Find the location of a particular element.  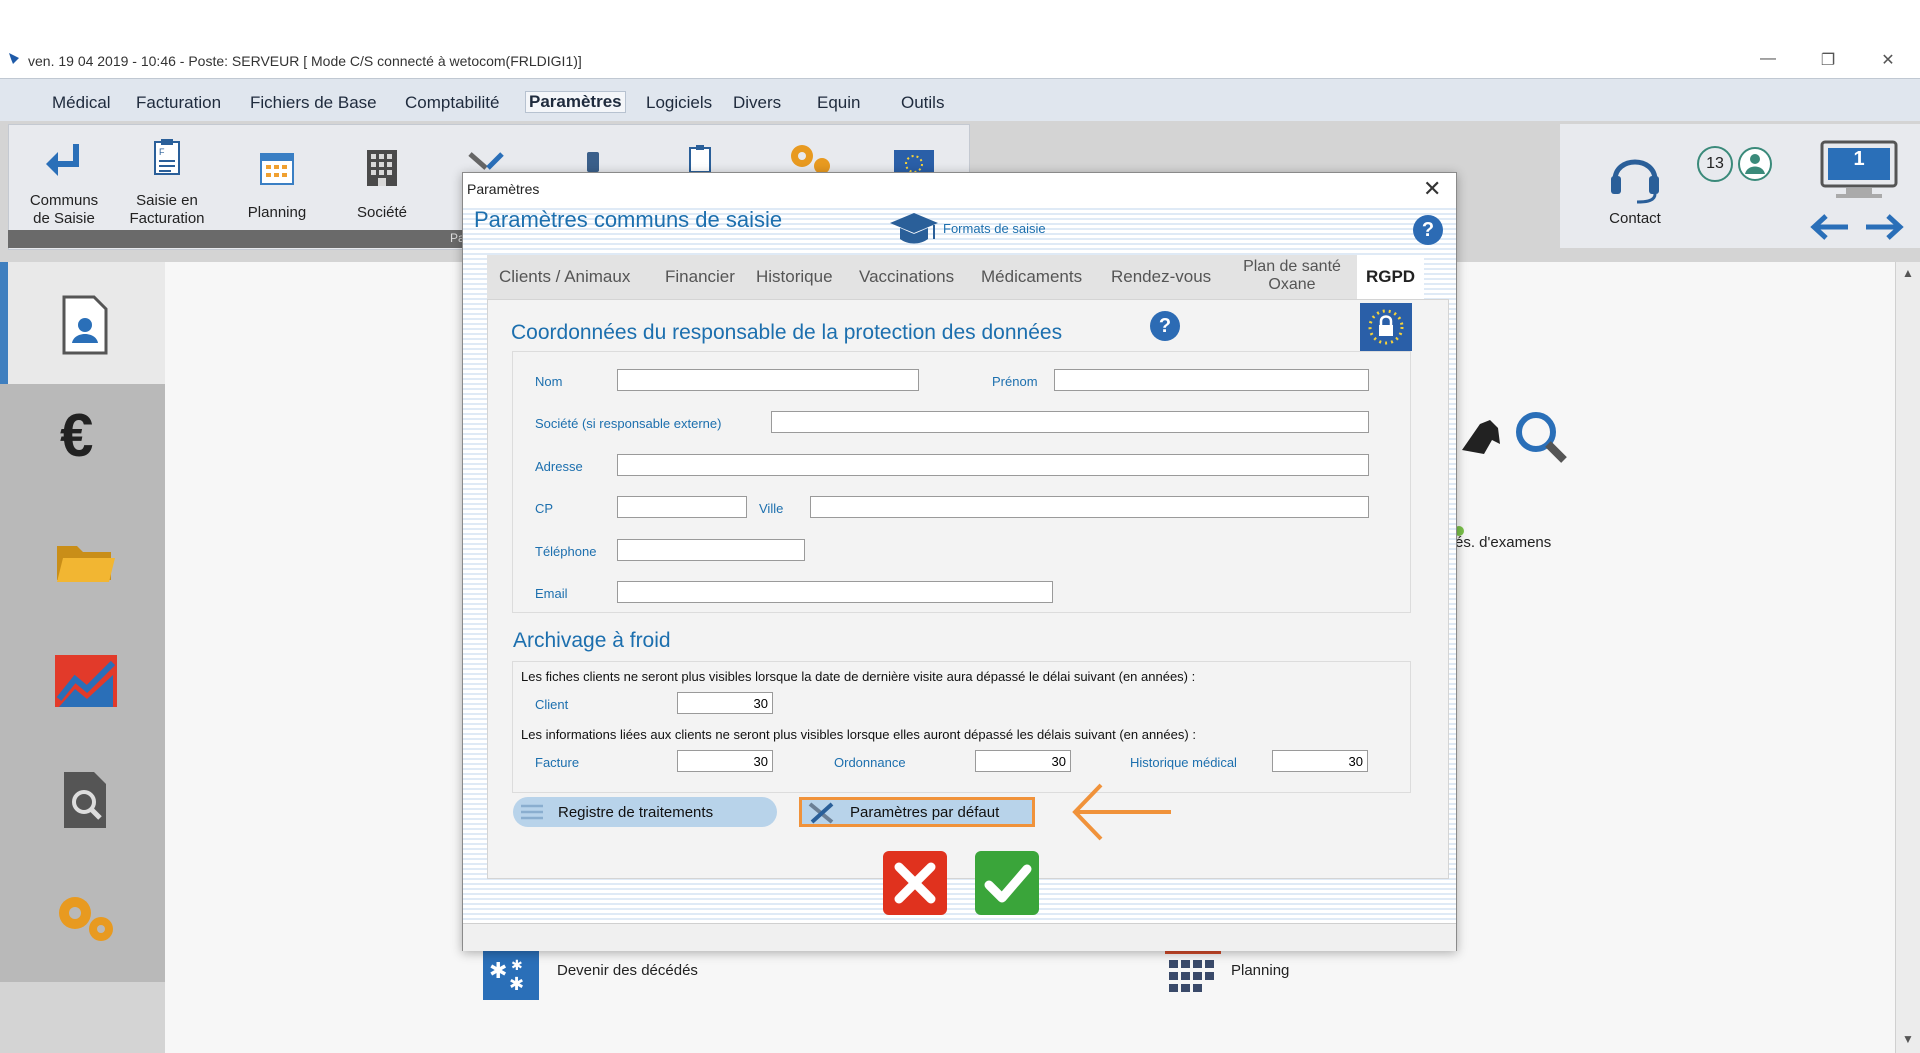

arrow-right-icon is located at coordinates (1884, 227).